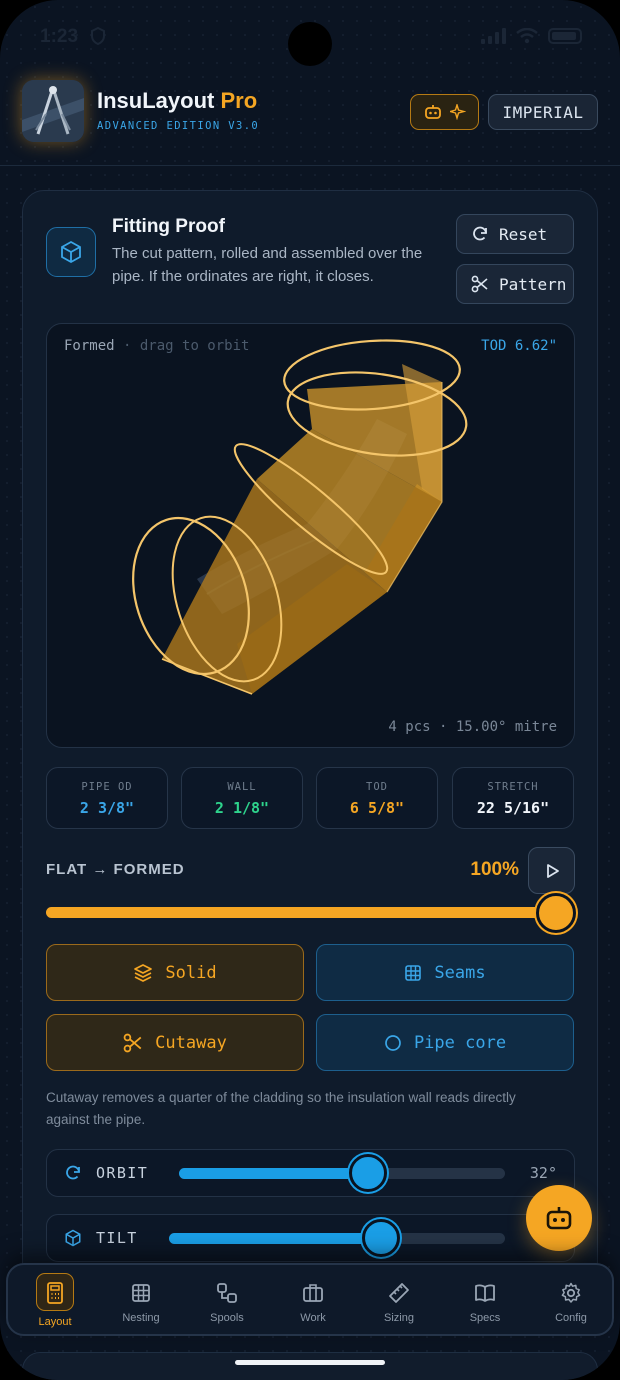 This screenshot has height=1380, width=620. What do you see at coordinates (460, 972) in the screenshot?
I see `seams-label: Seams` at bounding box center [460, 972].